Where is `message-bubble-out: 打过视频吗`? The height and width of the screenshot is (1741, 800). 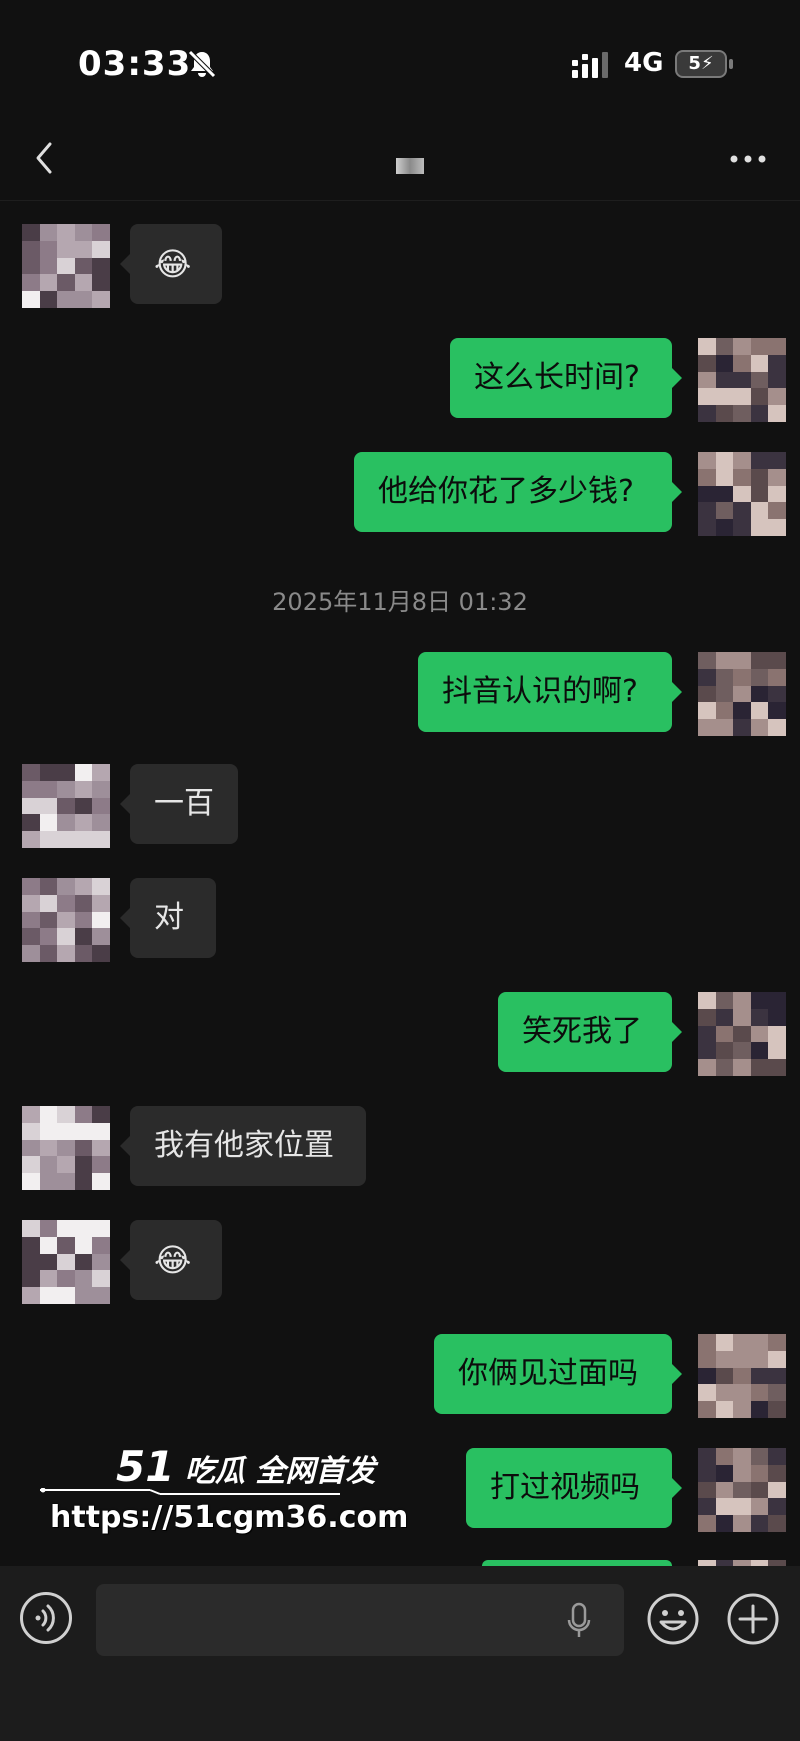 message-bubble-out: 打过视频吗 is located at coordinates (574, 1488).